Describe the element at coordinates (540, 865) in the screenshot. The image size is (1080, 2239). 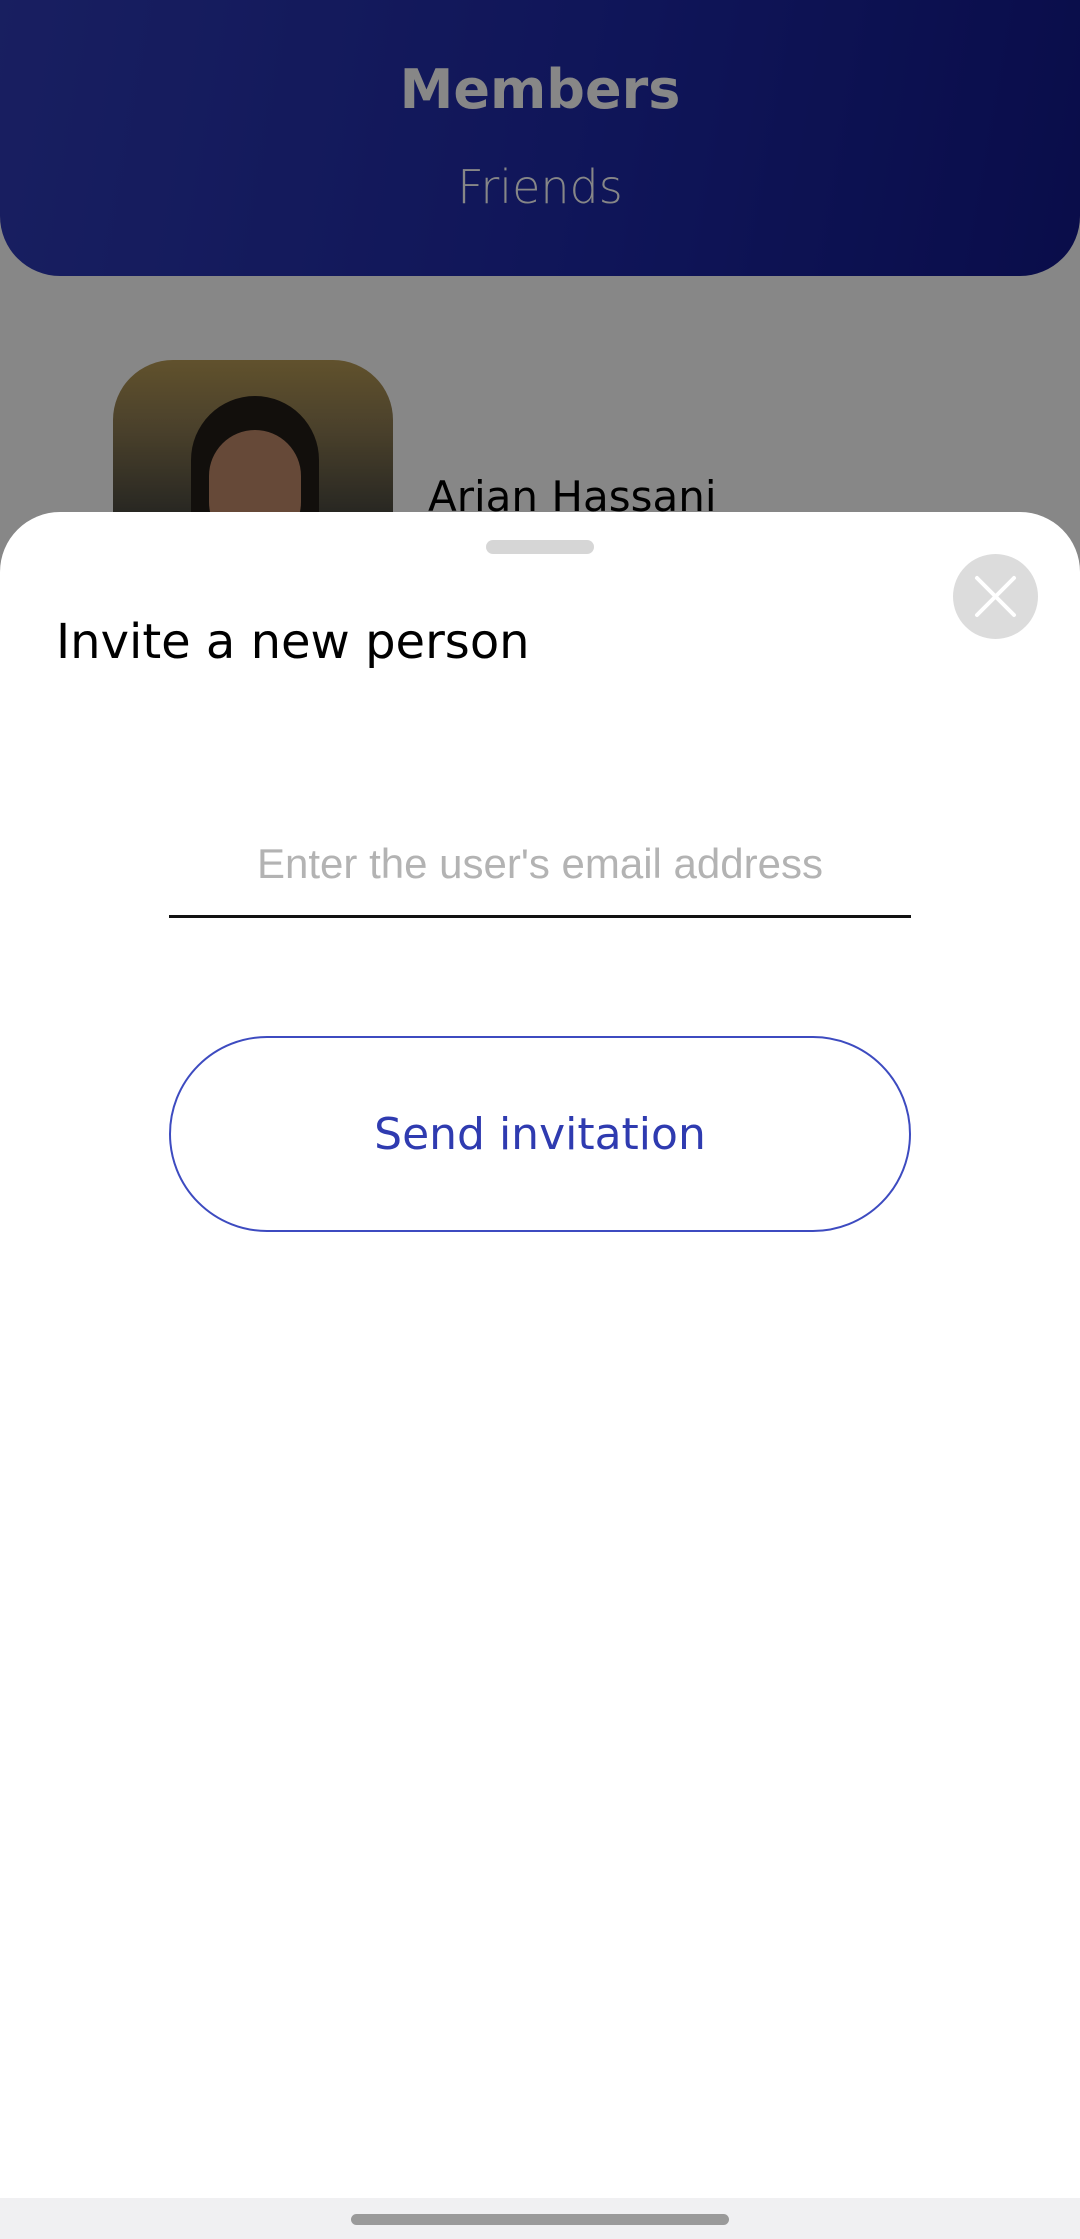
I see `email-input` at that location.